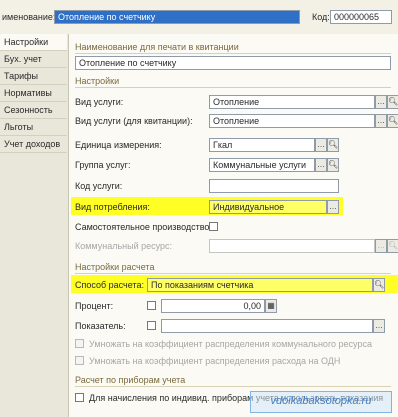 The image size is (398, 417). Describe the element at coordinates (99, 102) in the screenshot. I see `service-type-label: Вид услуги:` at that location.